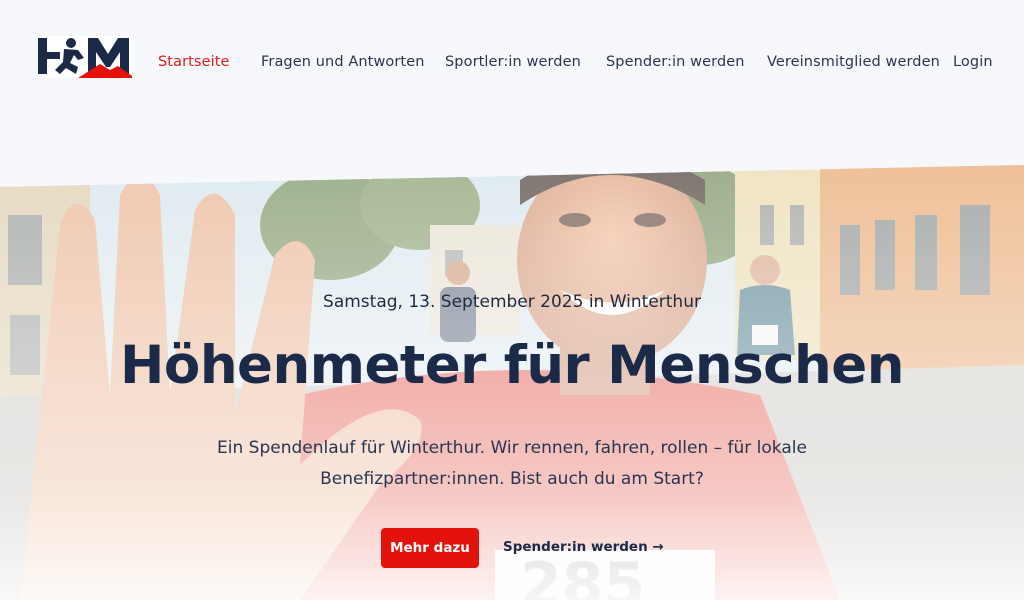 Image resolution: width=1024 pixels, height=600 pixels. I want to click on hero-title: Höhenmeter für Menschen, so click(512, 365).